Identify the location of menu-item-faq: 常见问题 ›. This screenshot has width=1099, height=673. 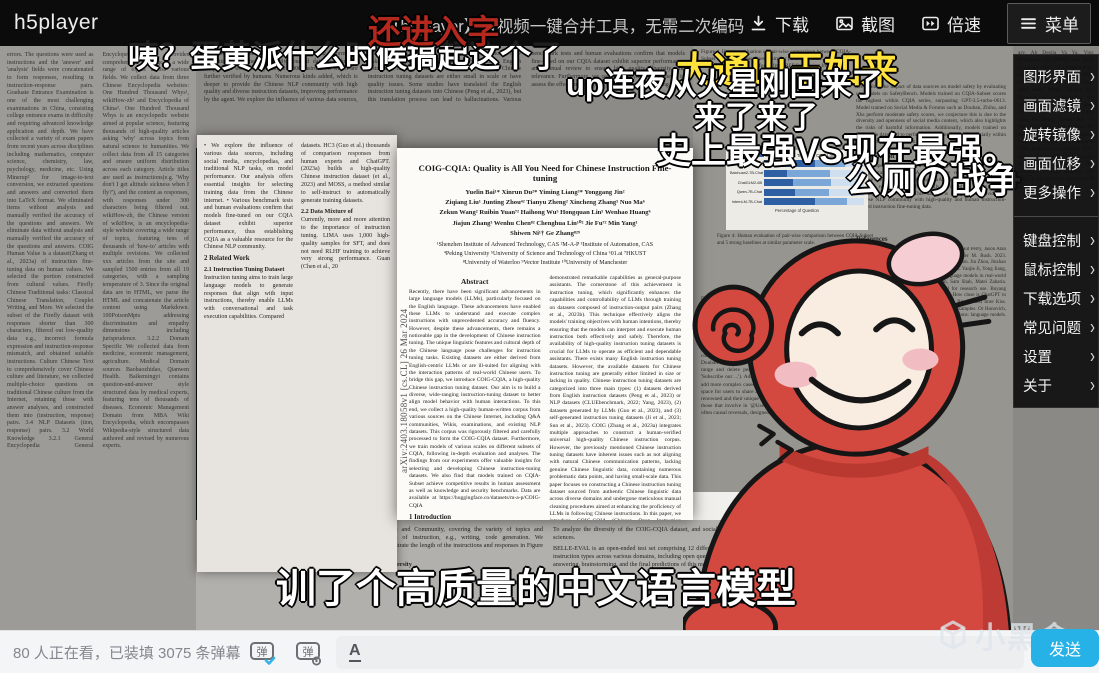
(1056, 327).